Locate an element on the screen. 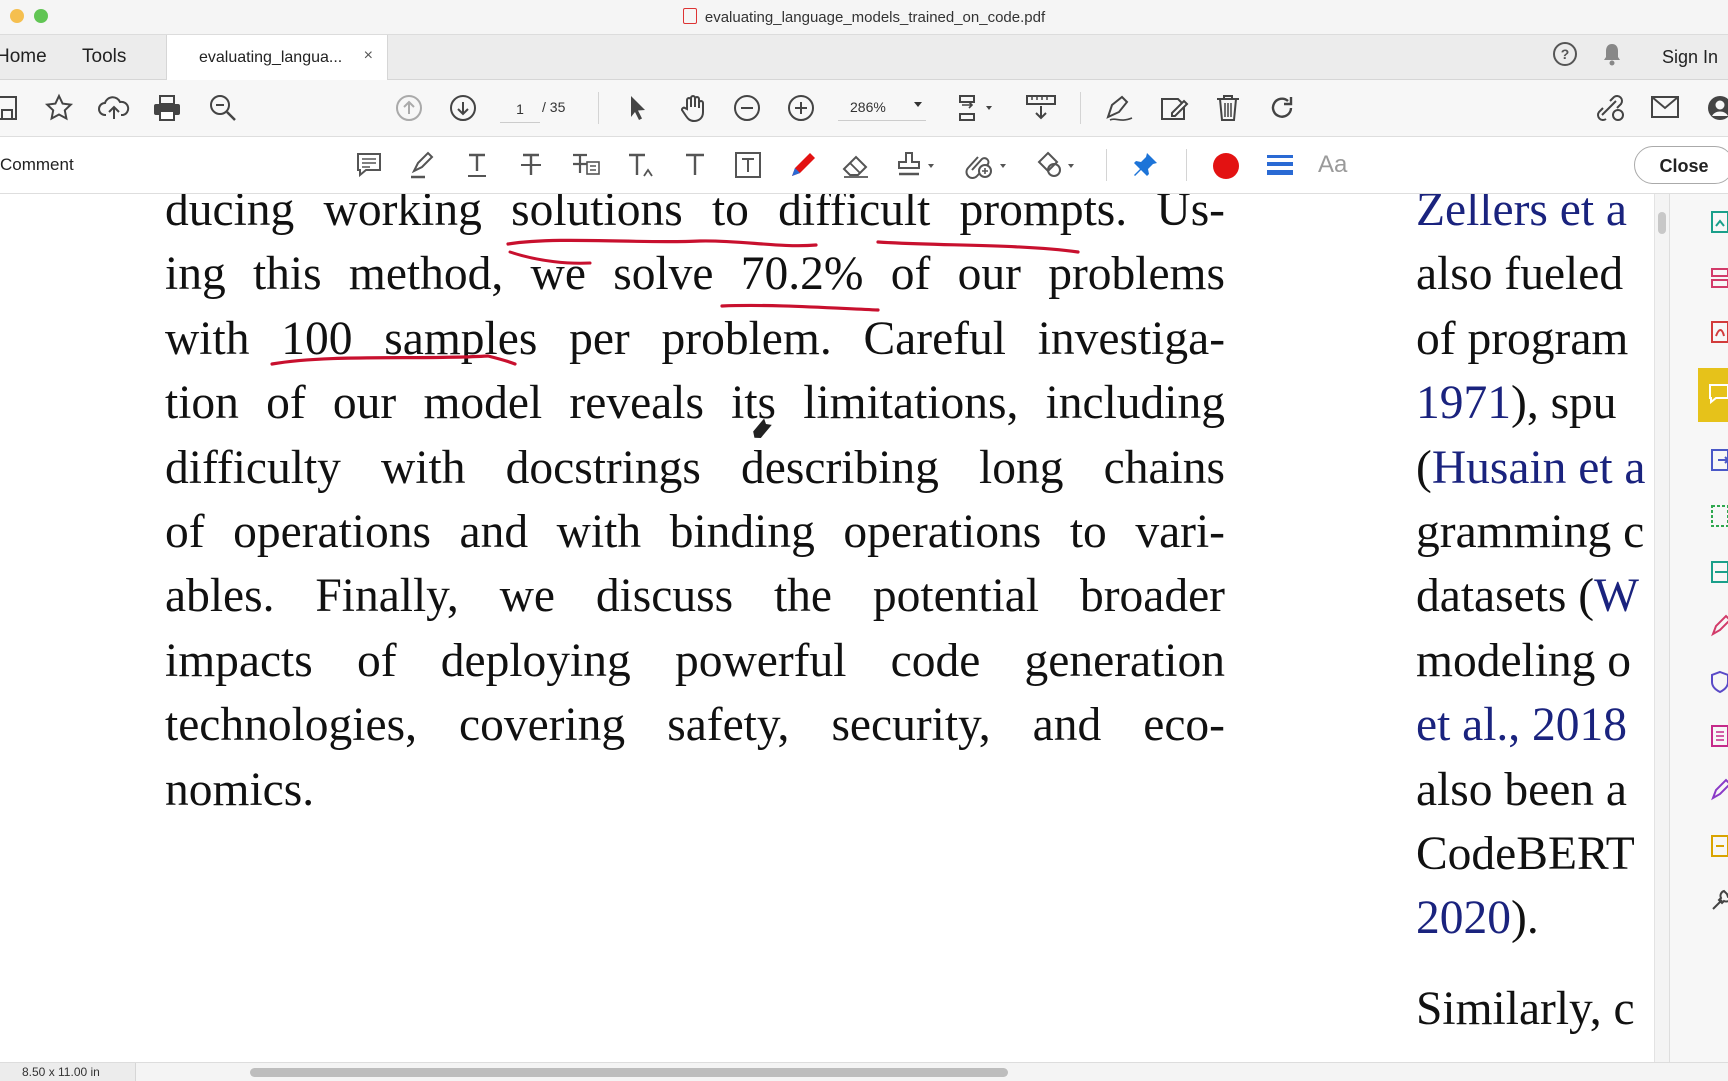 The height and width of the screenshot is (1081, 1728). previous-page-icon is located at coordinates (409, 108).